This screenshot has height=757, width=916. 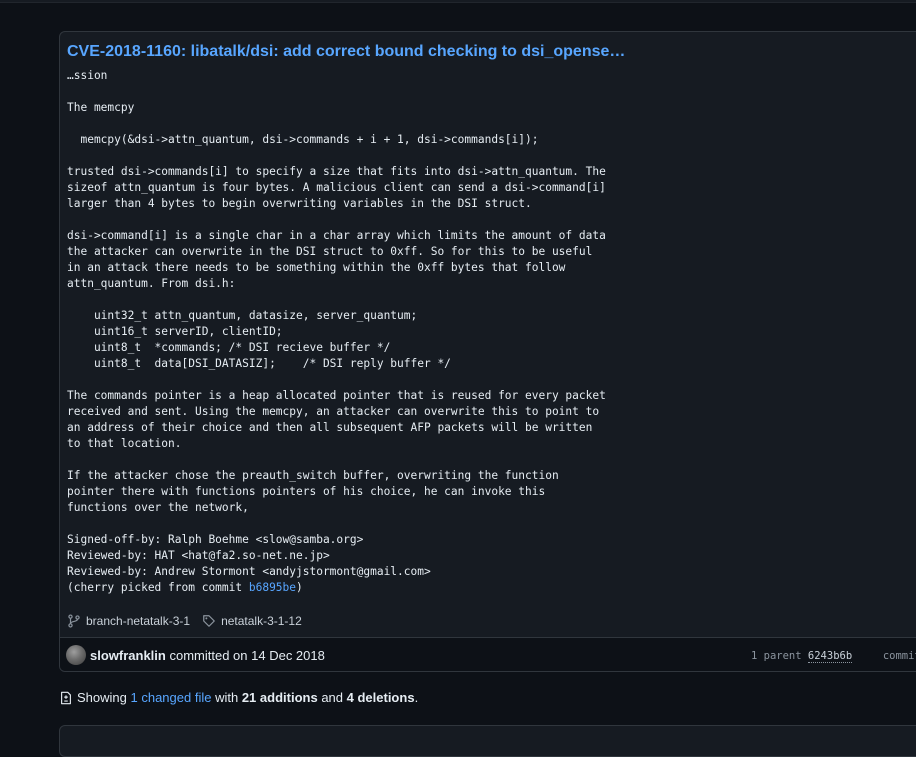 I want to click on file-diff-icon, so click(x=66, y=697).